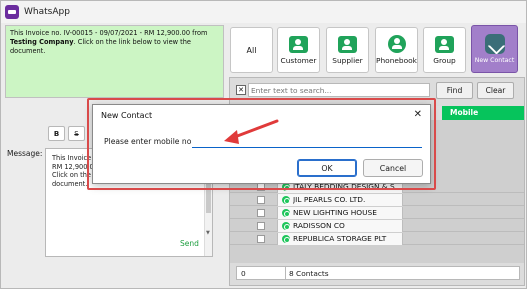 The image size is (527, 289). Describe the element at coordinates (393, 168) in the screenshot. I see `cancel-button: Cancel` at that location.